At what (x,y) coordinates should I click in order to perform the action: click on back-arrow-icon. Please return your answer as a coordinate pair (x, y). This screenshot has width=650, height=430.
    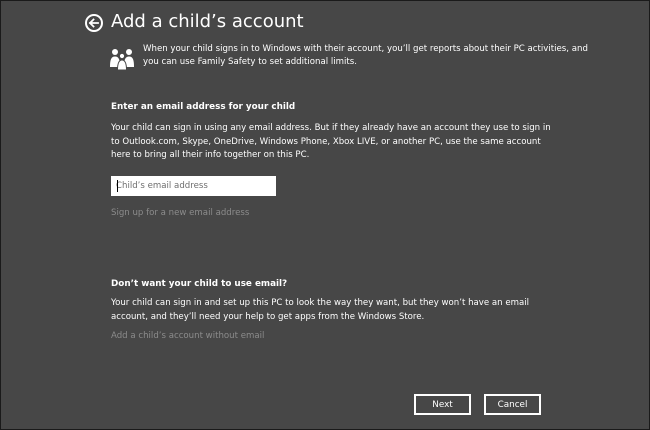
    Looking at the image, I should click on (93, 23).